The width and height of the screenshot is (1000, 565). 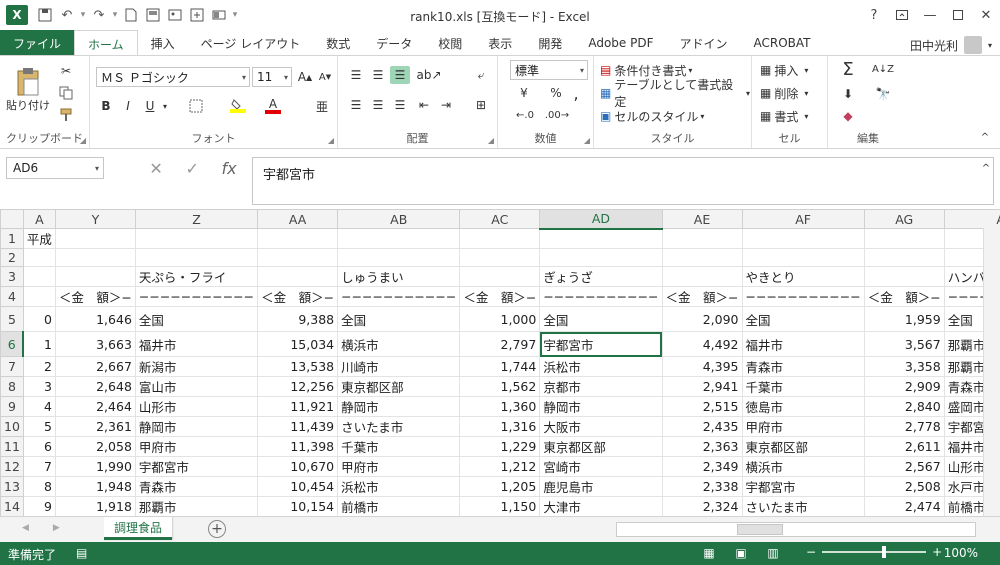 I want to click on format-painter-icon, so click(x=66, y=115).